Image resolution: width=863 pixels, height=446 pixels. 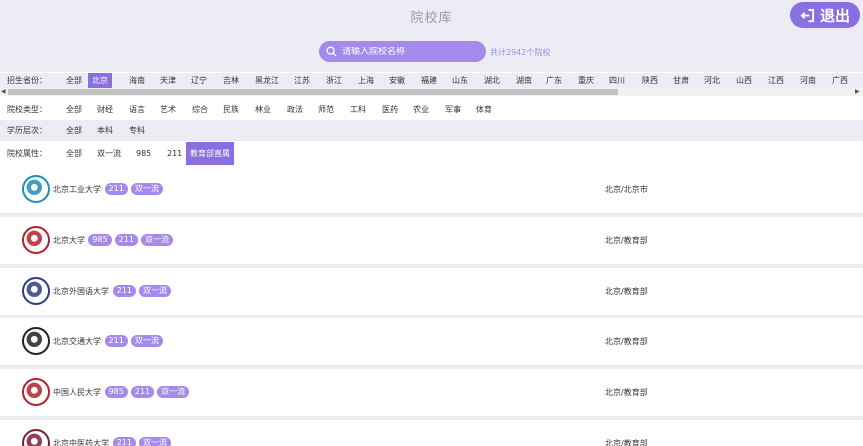 I want to click on bjut-emblem-icon, so click(x=36, y=189).